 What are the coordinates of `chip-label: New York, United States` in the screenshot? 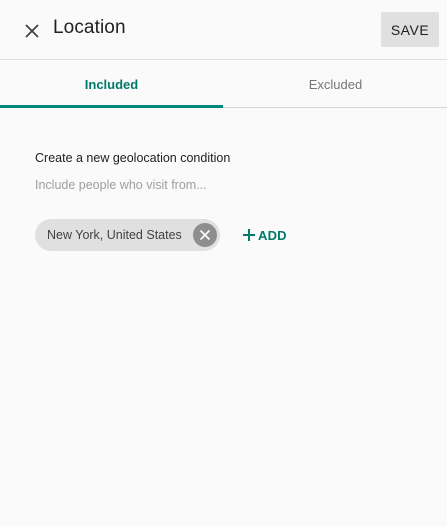 It's located at (114, 235).